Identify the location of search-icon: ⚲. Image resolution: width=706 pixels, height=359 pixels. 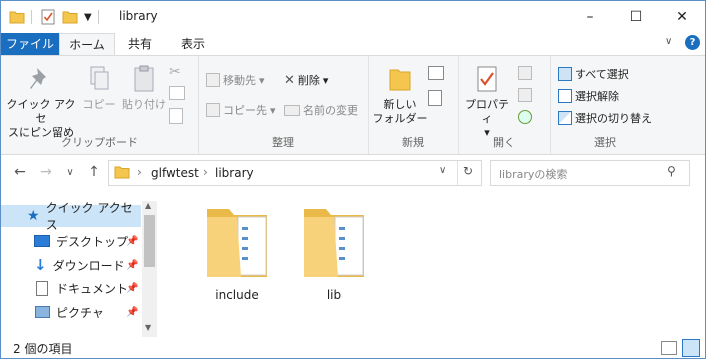
(671, 171).